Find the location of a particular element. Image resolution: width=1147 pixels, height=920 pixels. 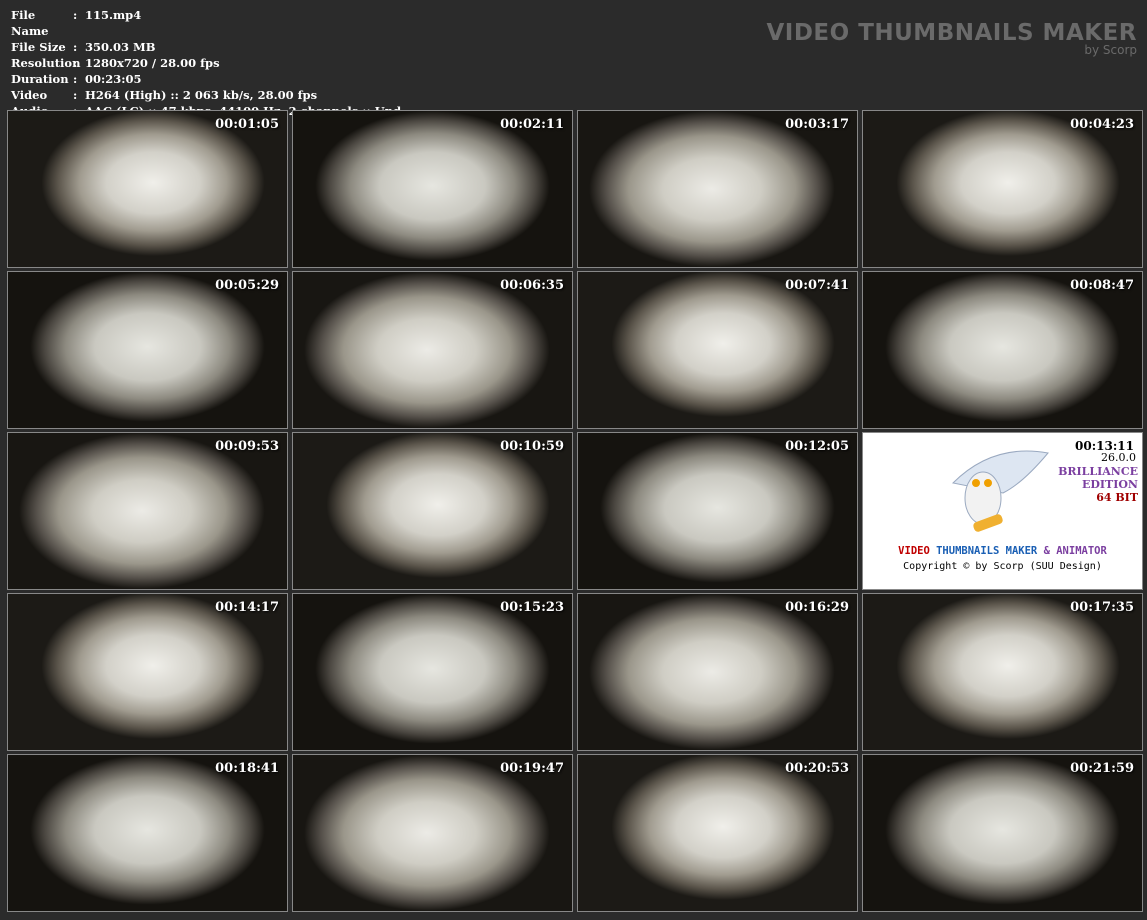

thumbnail: 00:10:59 is located at coordinates (432, 511).